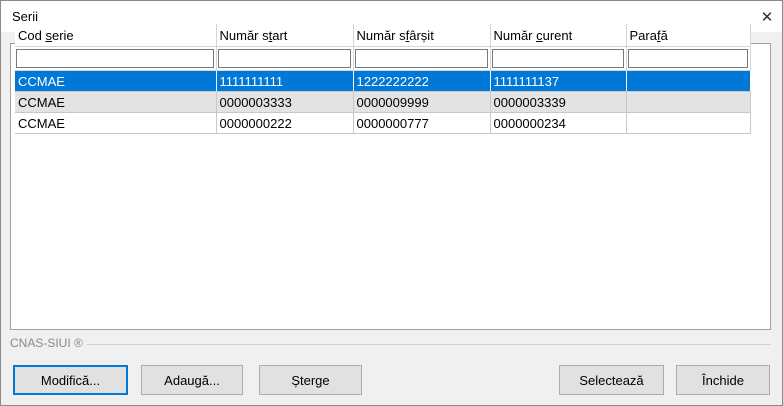 This screenshot has height=406, width=783. I want to click on table-row: CCMAE 1111111111 1222222222 1111111137, so click(383, 81).